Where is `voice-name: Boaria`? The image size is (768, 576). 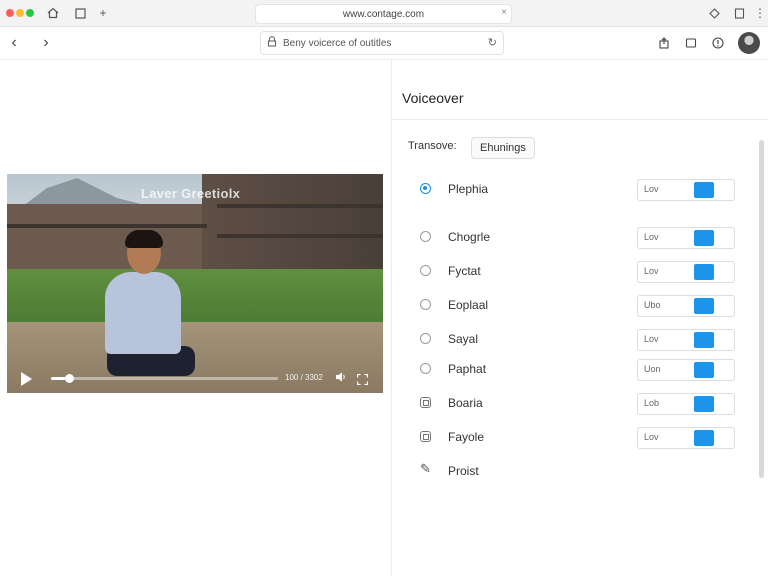
voice-name: Boaria is located at coordinates (465, 403).